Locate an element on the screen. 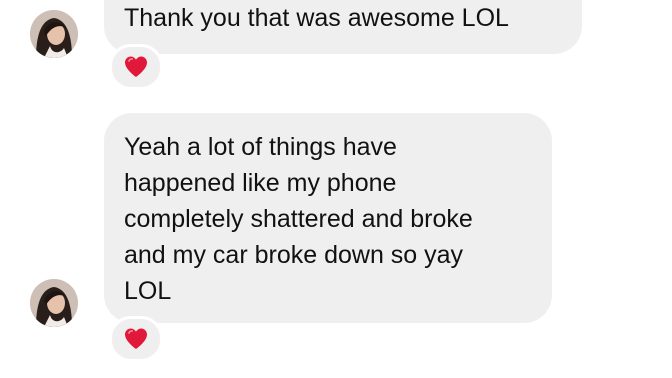  message-text: Thank you that was awesome LOL is located at coordinates (316, 18).